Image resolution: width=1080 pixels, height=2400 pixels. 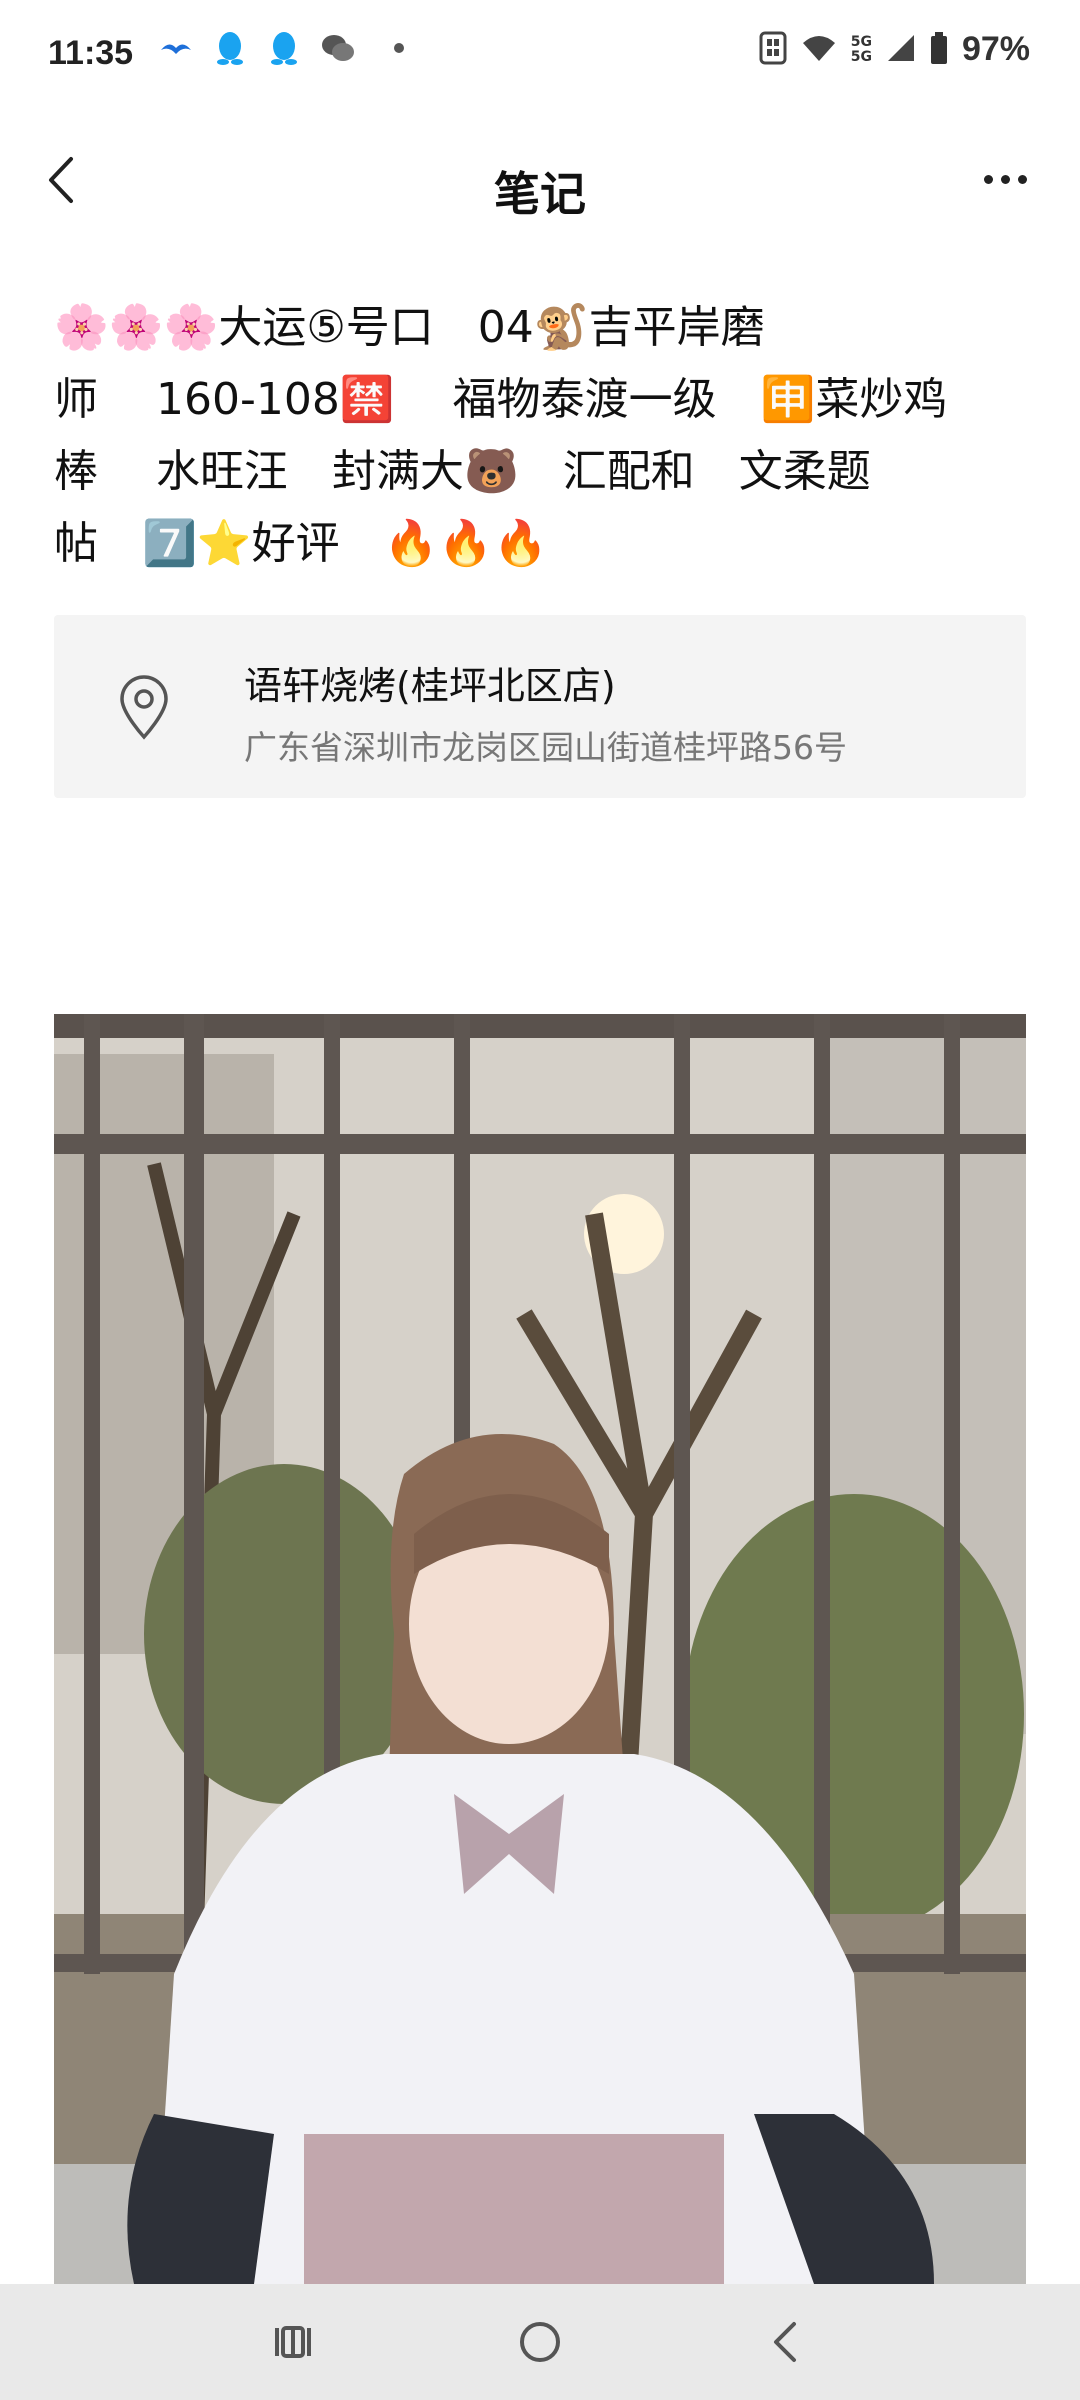 What do you see at coordinates (819, 50) in the screenshot?
I see `wifi-icon` at bounding box center [819, 50].